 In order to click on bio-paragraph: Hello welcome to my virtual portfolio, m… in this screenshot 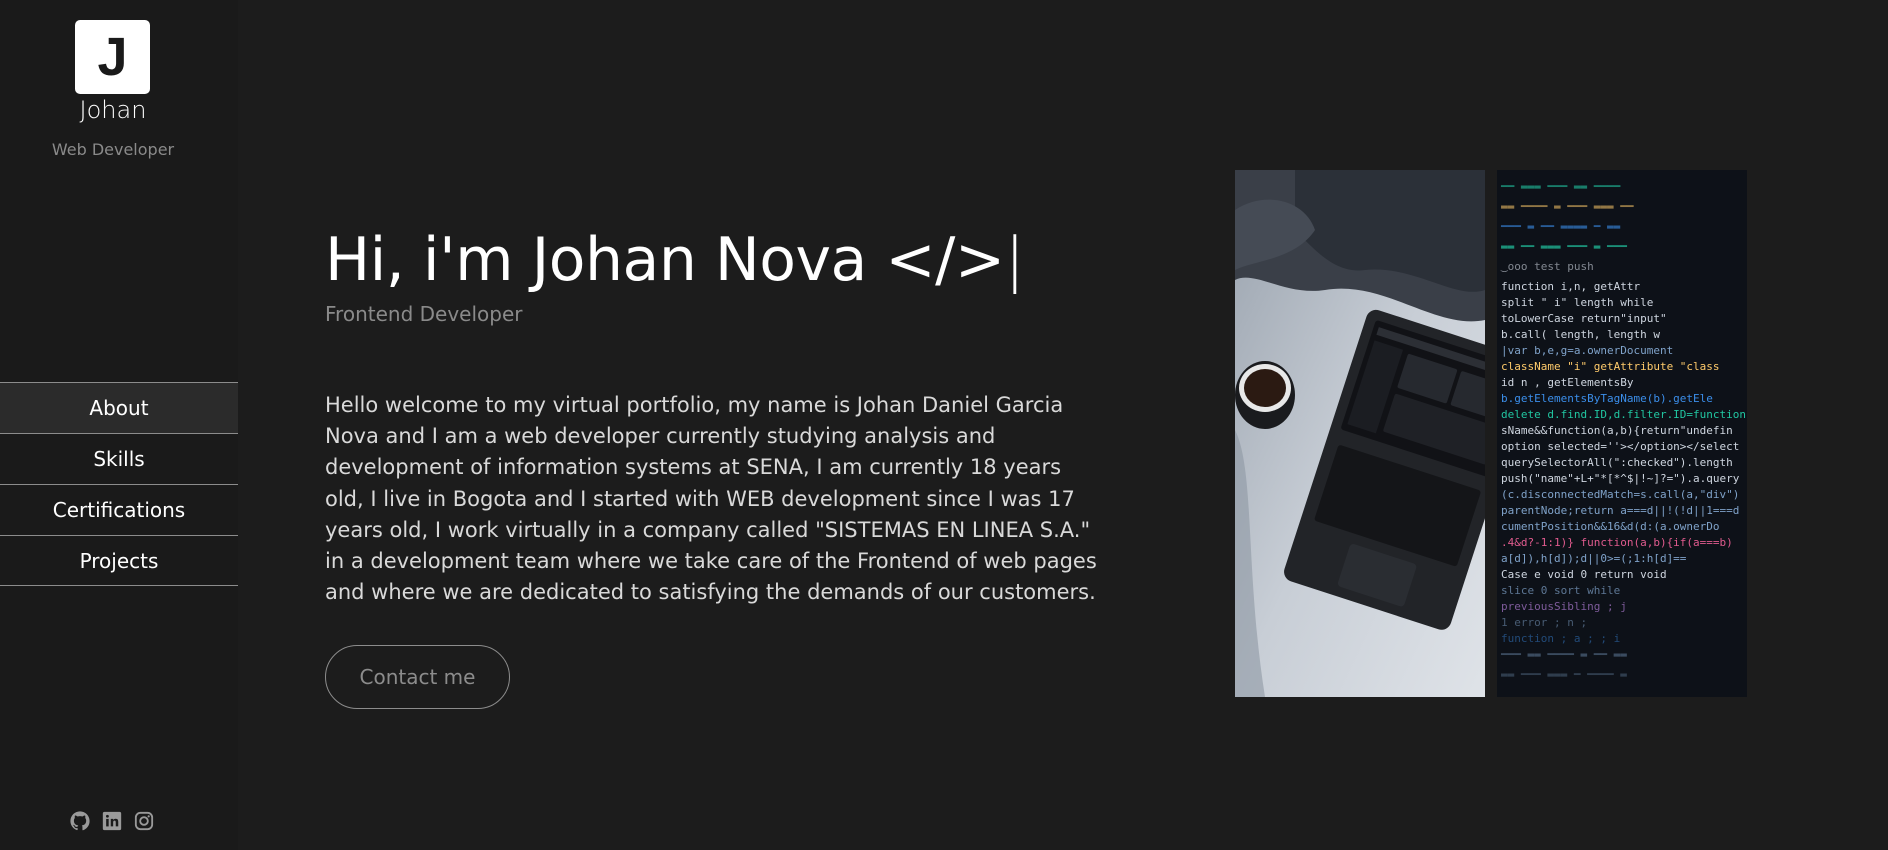, I will do `click(711, 499)`.